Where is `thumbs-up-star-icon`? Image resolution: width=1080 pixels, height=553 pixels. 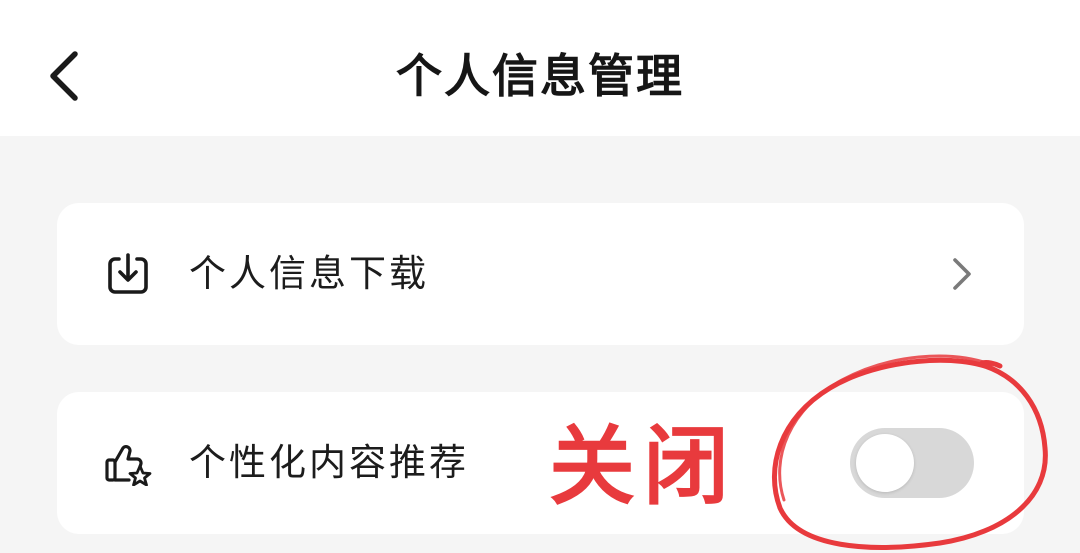
thumbs-up-star-icon is located at coordinates (128, 463).